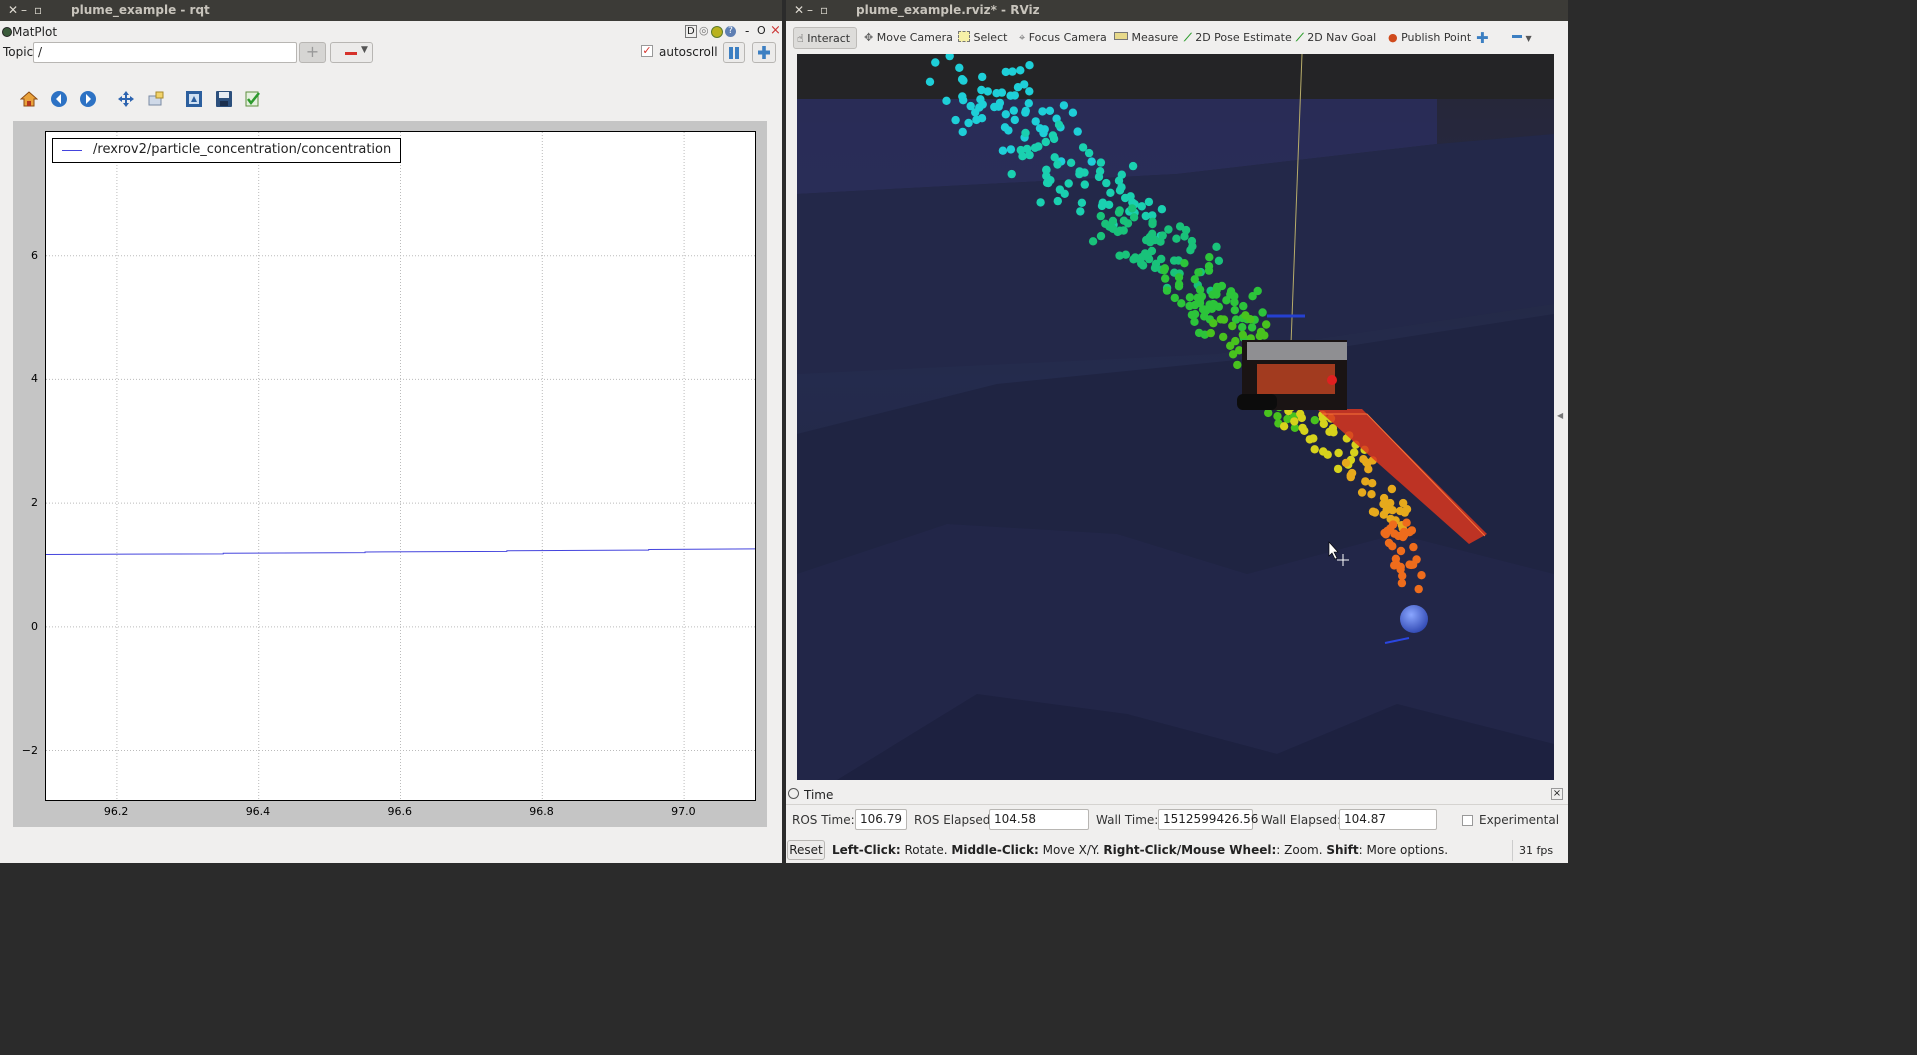 The image size is (1917, 1055). I want to click on autoscroll-label: autoscroll, so click(688, 52).